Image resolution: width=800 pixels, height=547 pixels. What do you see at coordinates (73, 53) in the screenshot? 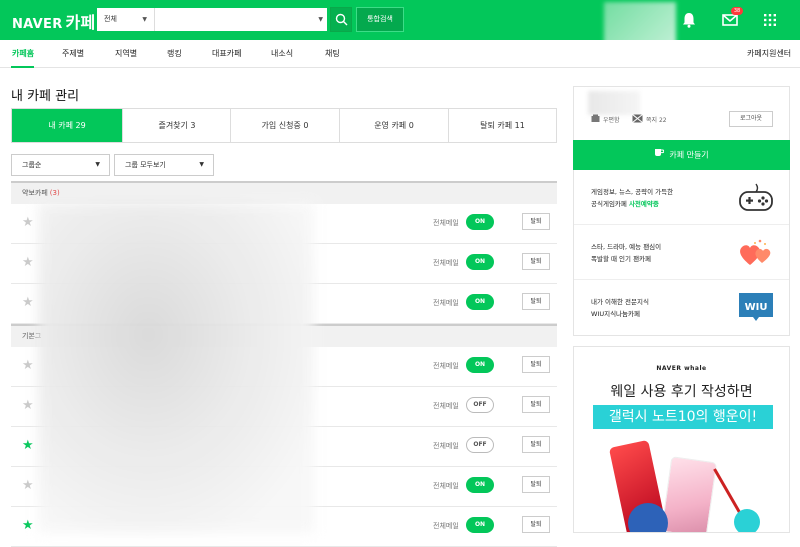
I see `nav-by-topic: 주제별` at bounding box center [73, 53].